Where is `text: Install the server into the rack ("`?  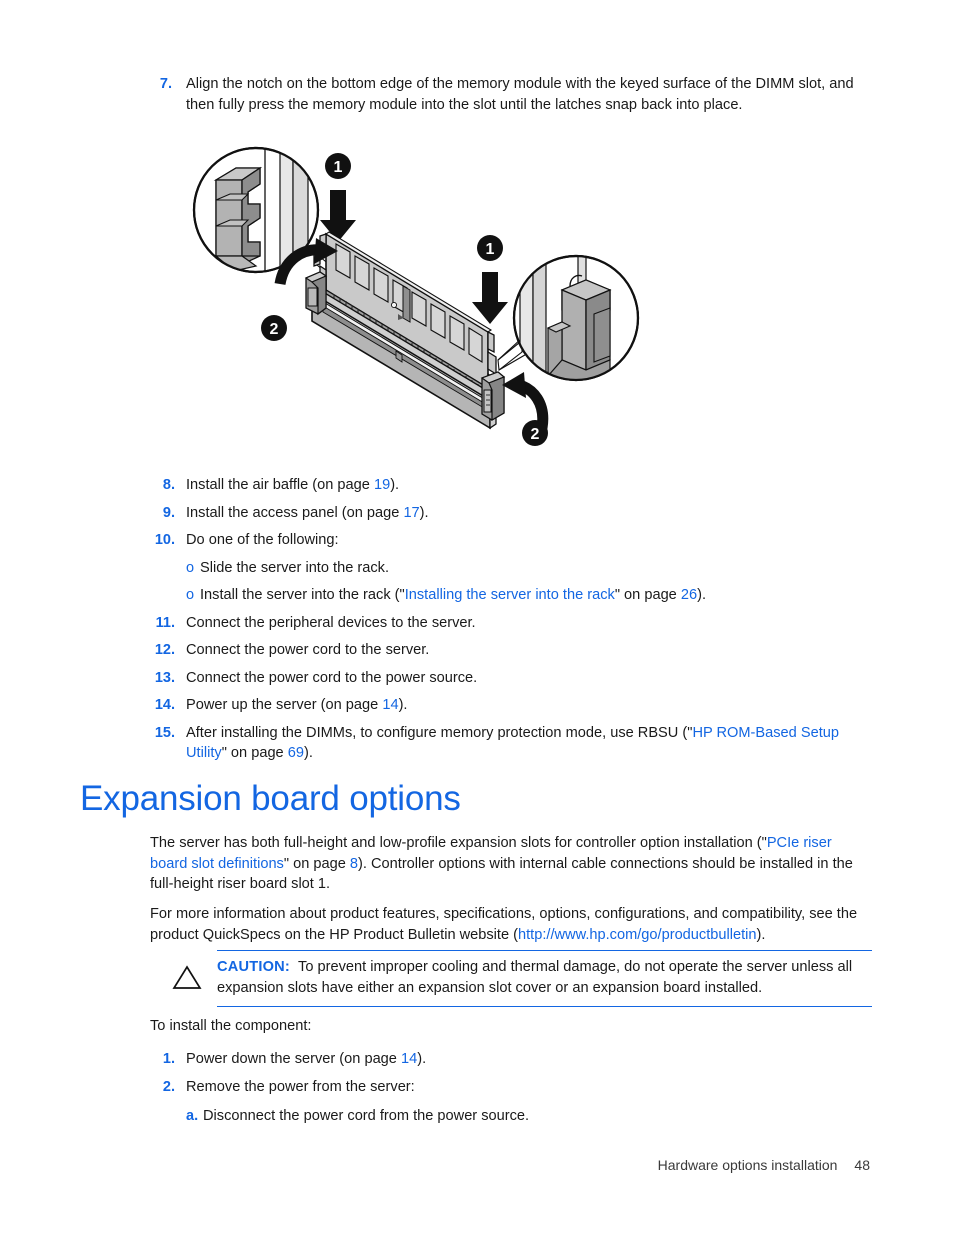 text: Install the server into the rack (" is located at coordinates (302, 595).